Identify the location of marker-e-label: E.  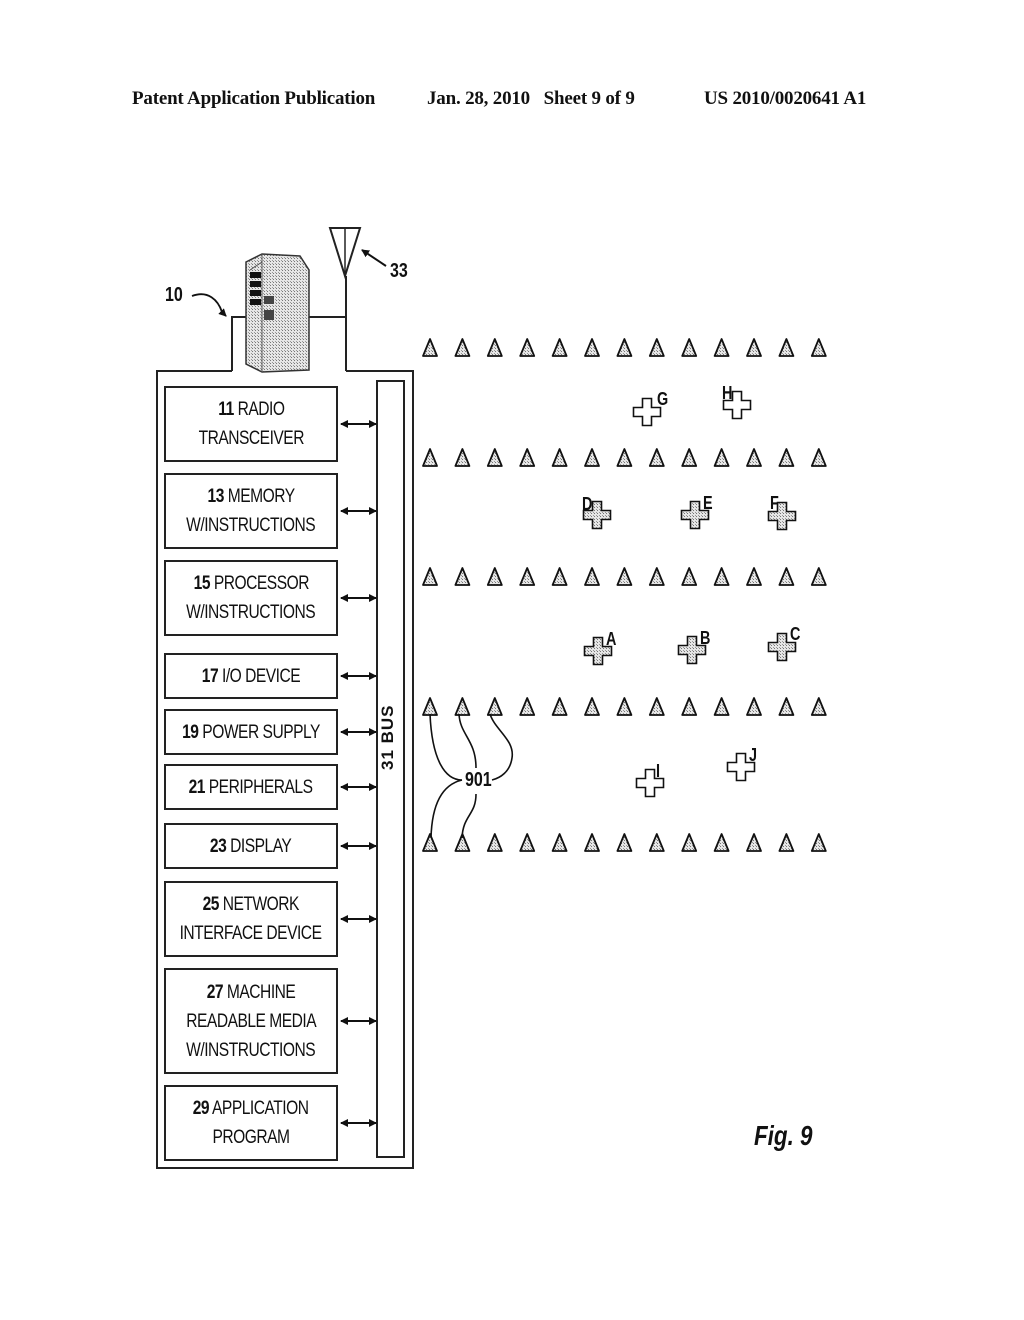
(708, 503).